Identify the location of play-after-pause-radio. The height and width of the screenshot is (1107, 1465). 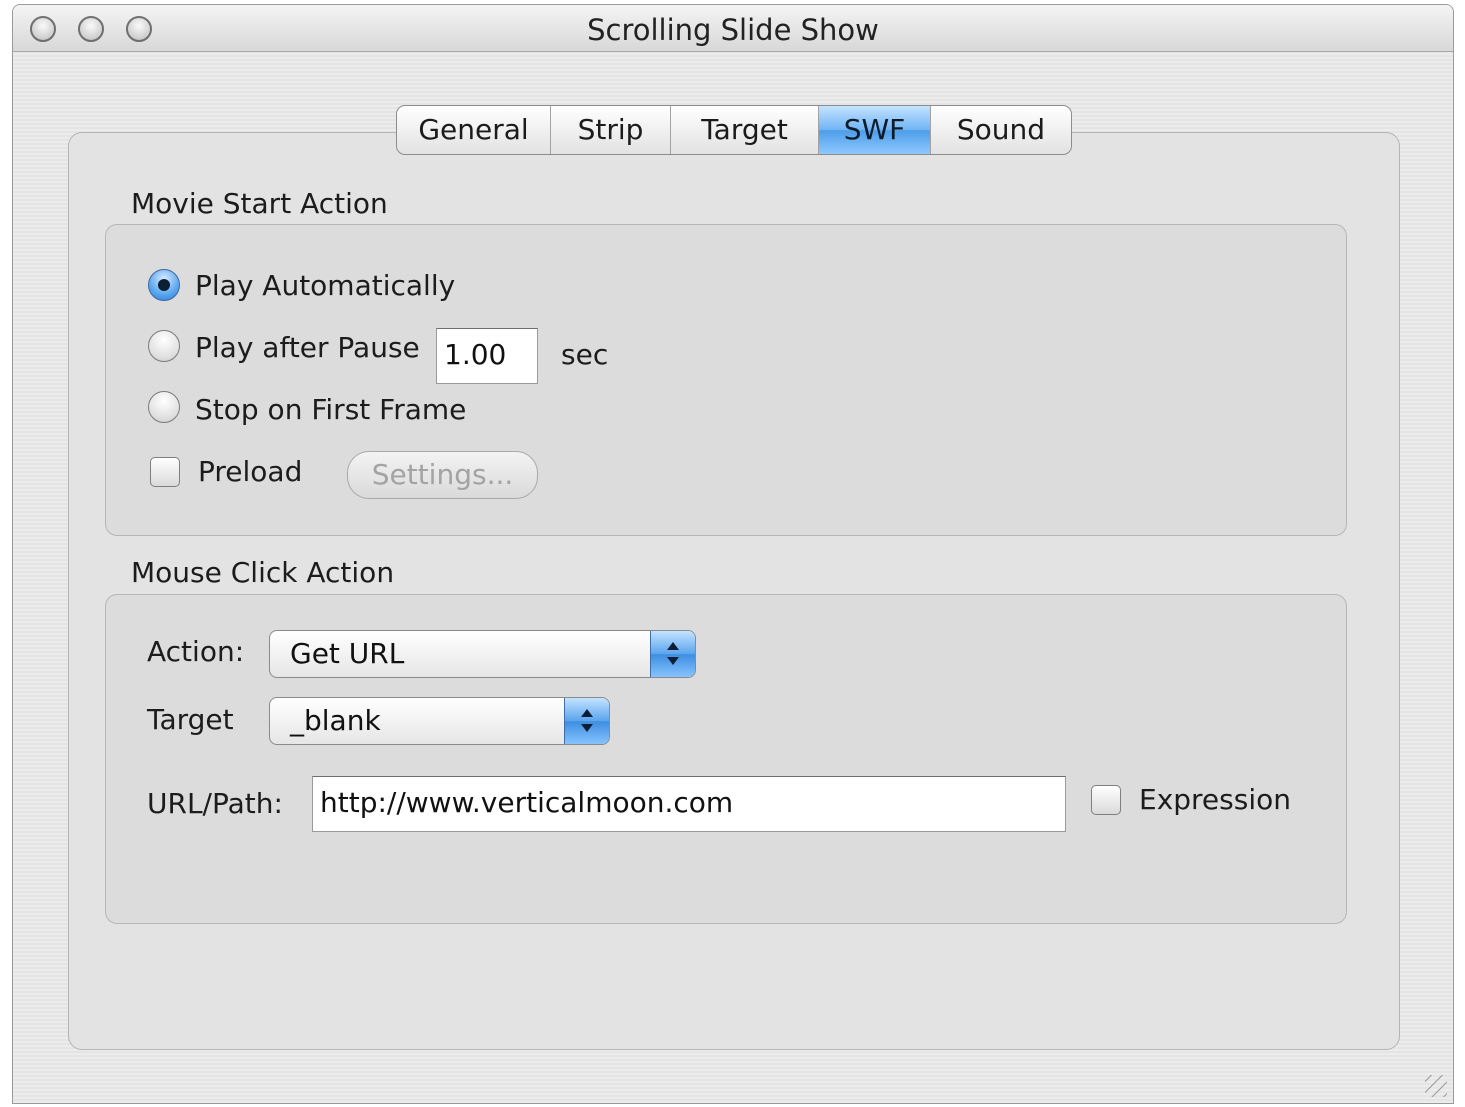
(164, 346).